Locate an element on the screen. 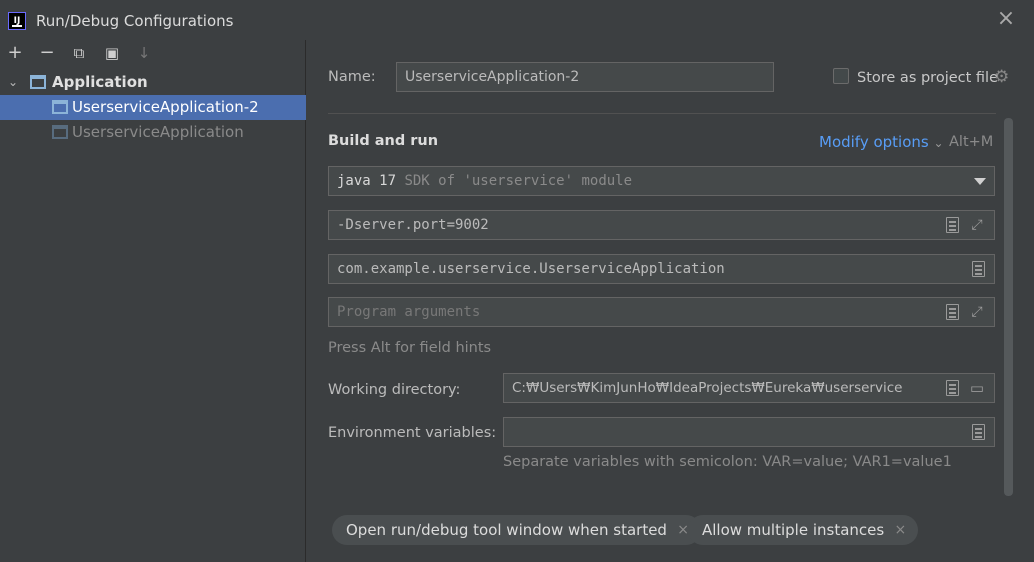  tree-item-userserviceapplication: UserserviceApplication is located at coordinates (153, 132).